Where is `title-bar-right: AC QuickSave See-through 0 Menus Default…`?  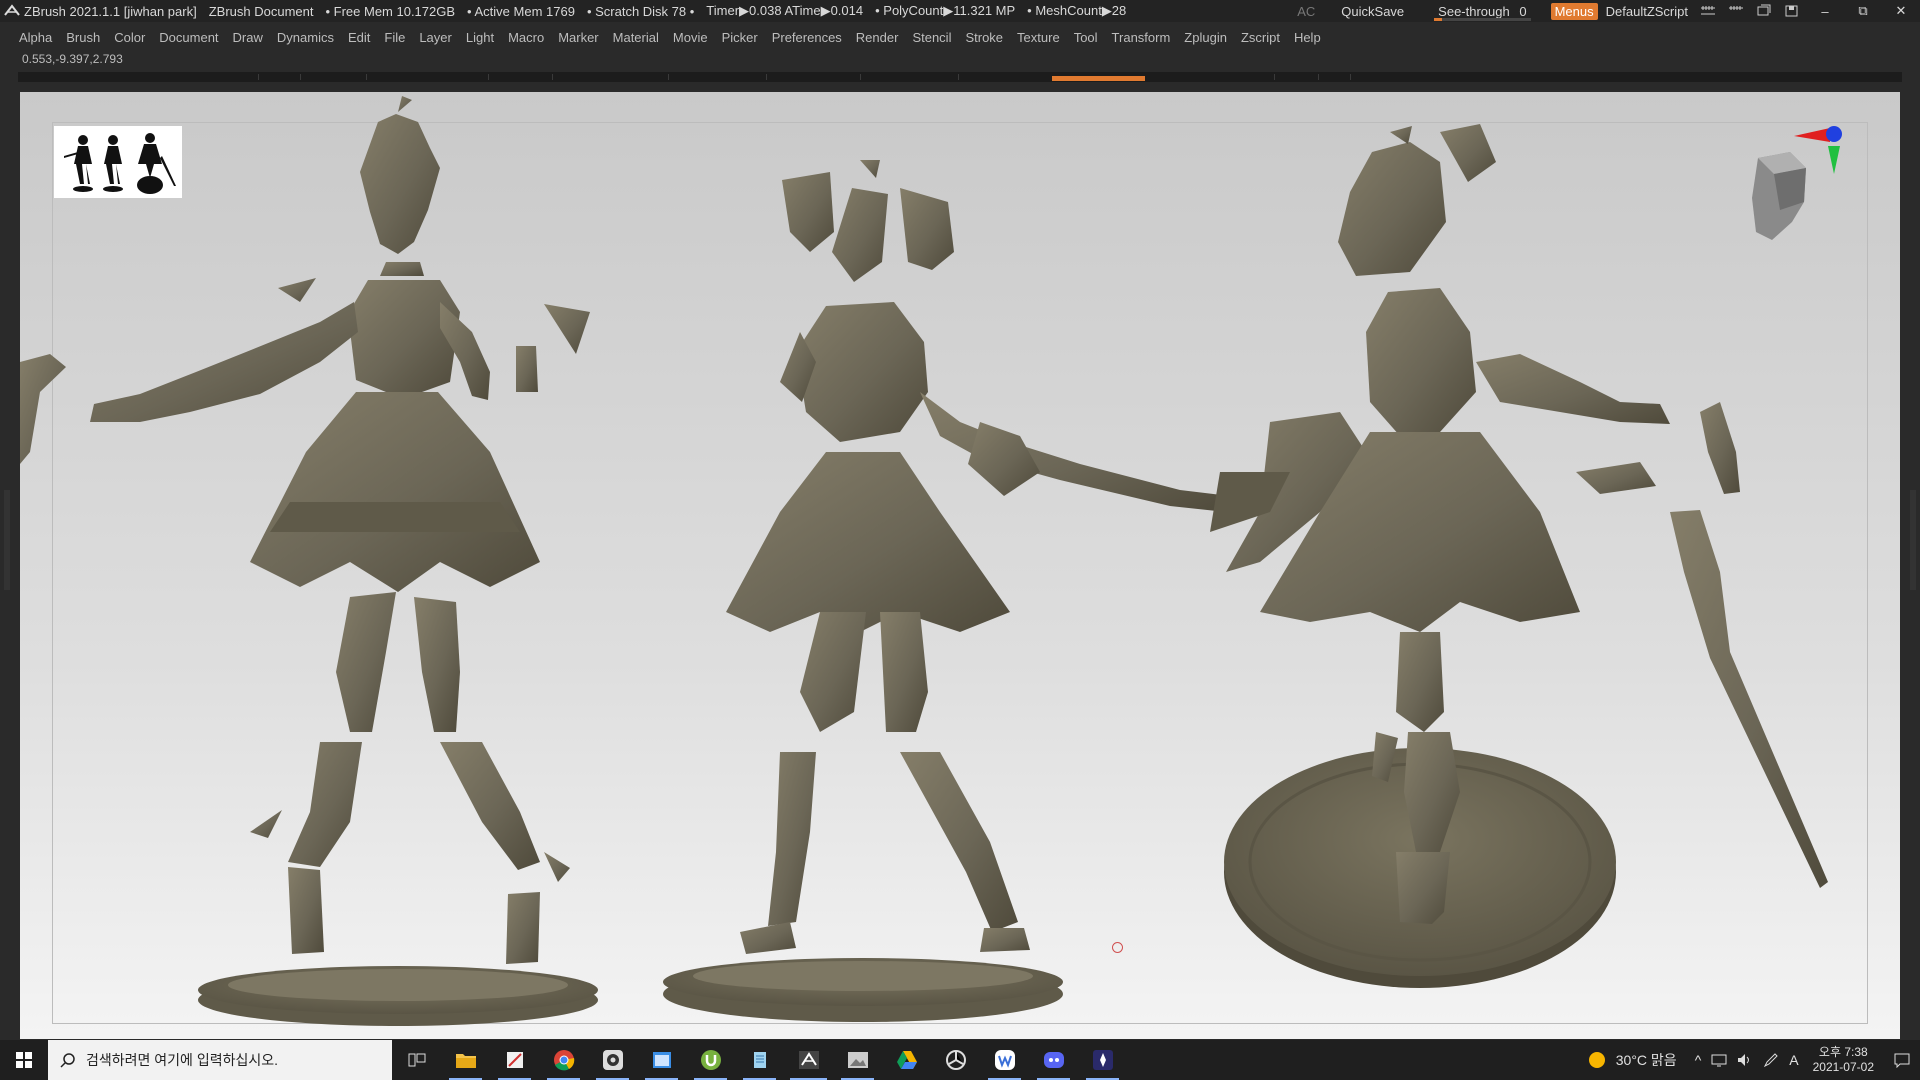 title-bar-right: AC QuickSave See-through 0 Menus Default… is located at coordinates (1602, 11).